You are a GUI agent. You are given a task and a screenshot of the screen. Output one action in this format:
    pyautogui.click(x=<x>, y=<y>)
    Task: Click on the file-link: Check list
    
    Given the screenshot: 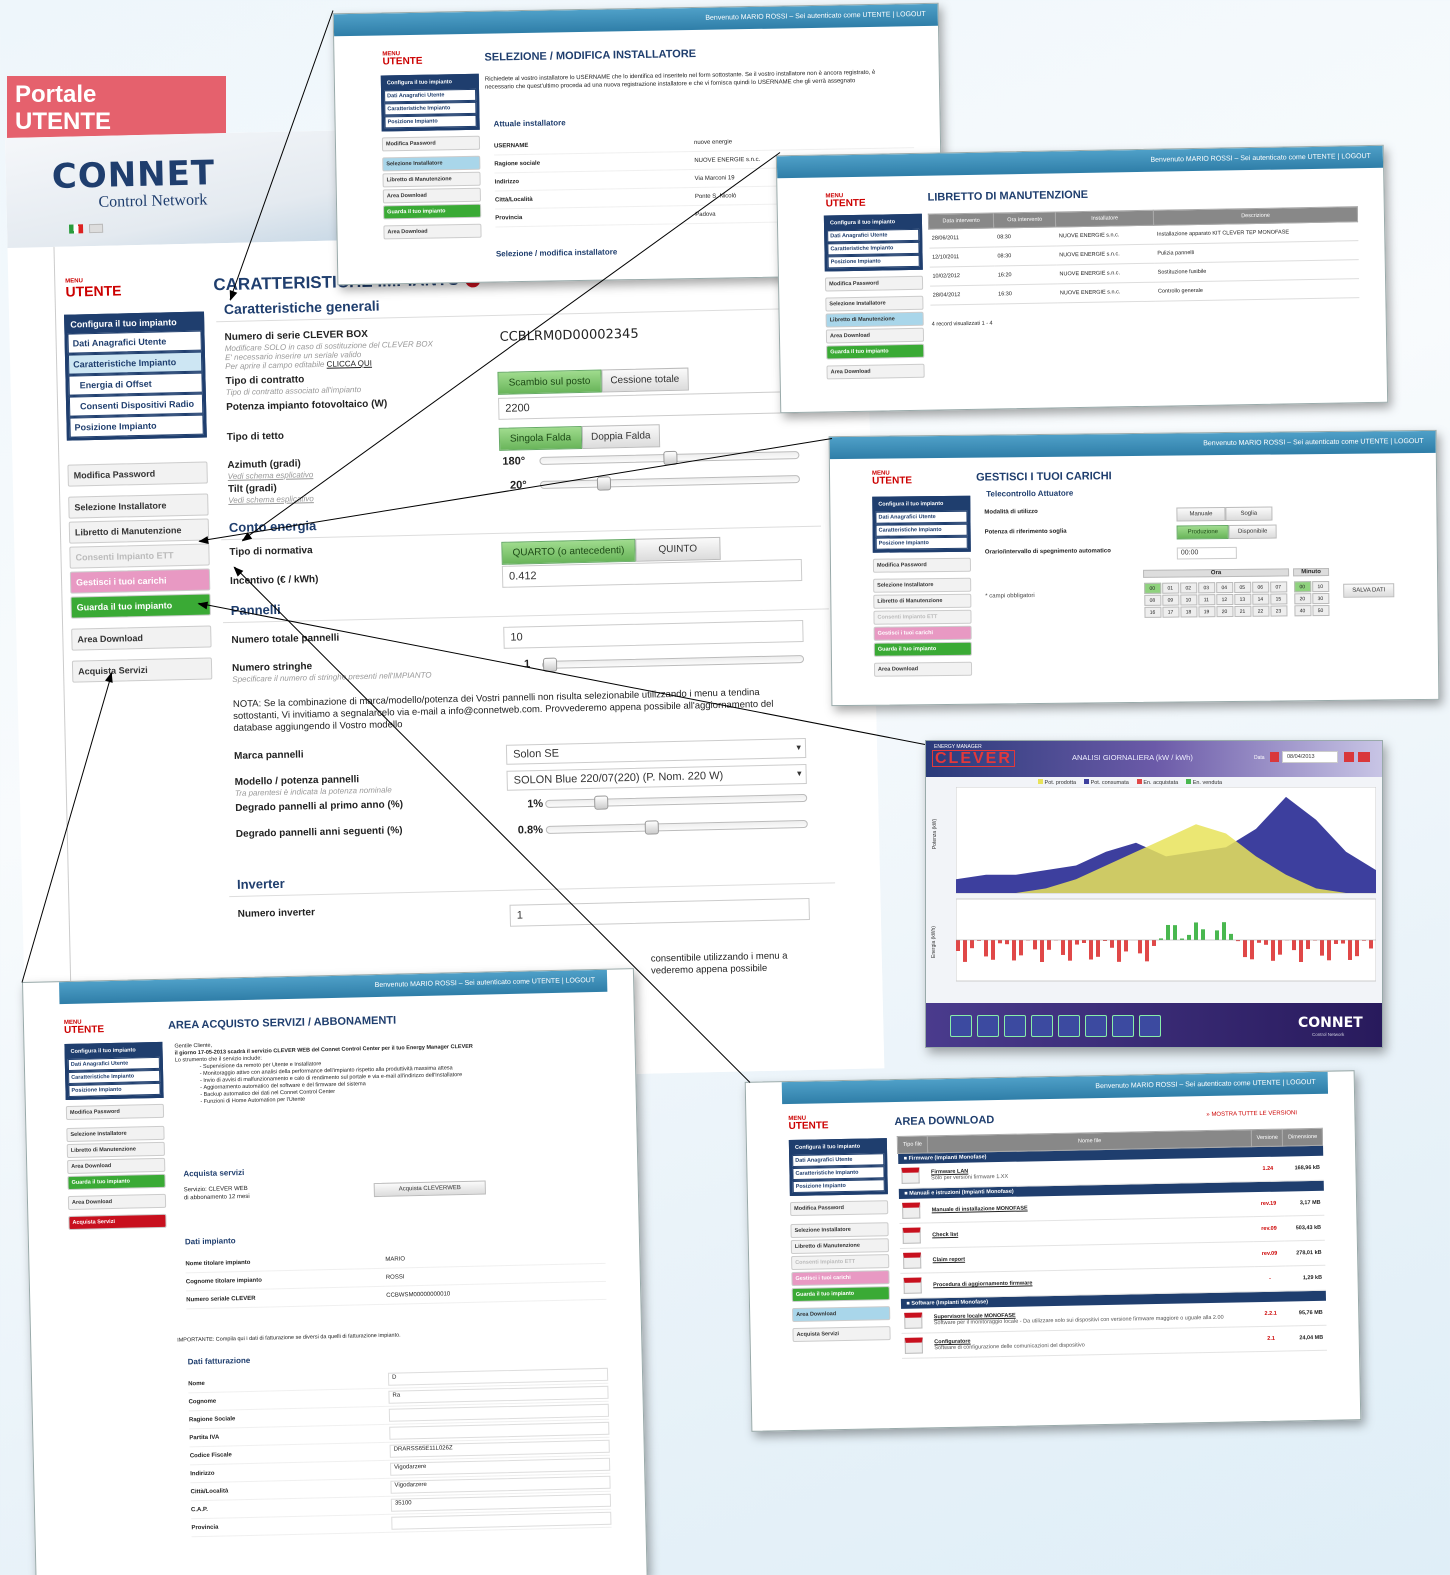 What is the action you would take?
    pyautogui.click(x=1091, y=1232)
    